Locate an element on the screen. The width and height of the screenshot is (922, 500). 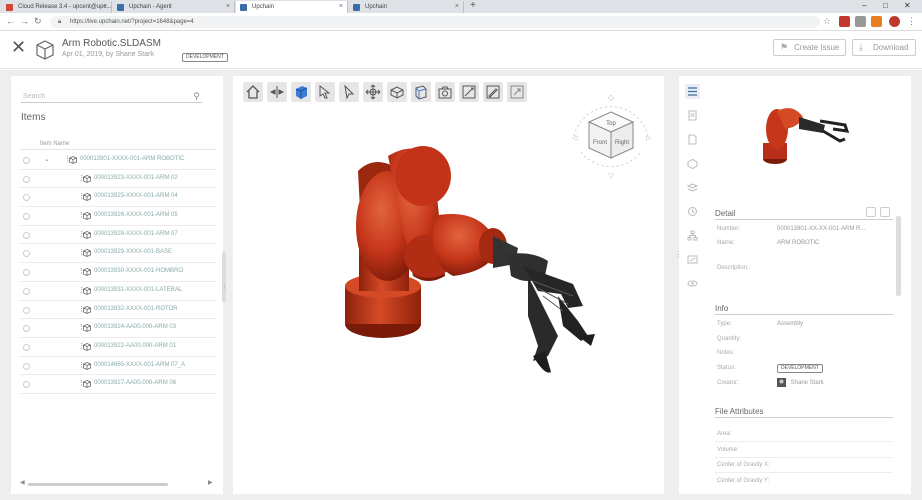
close-icon: ✕ is located at coordinates (18, 47).